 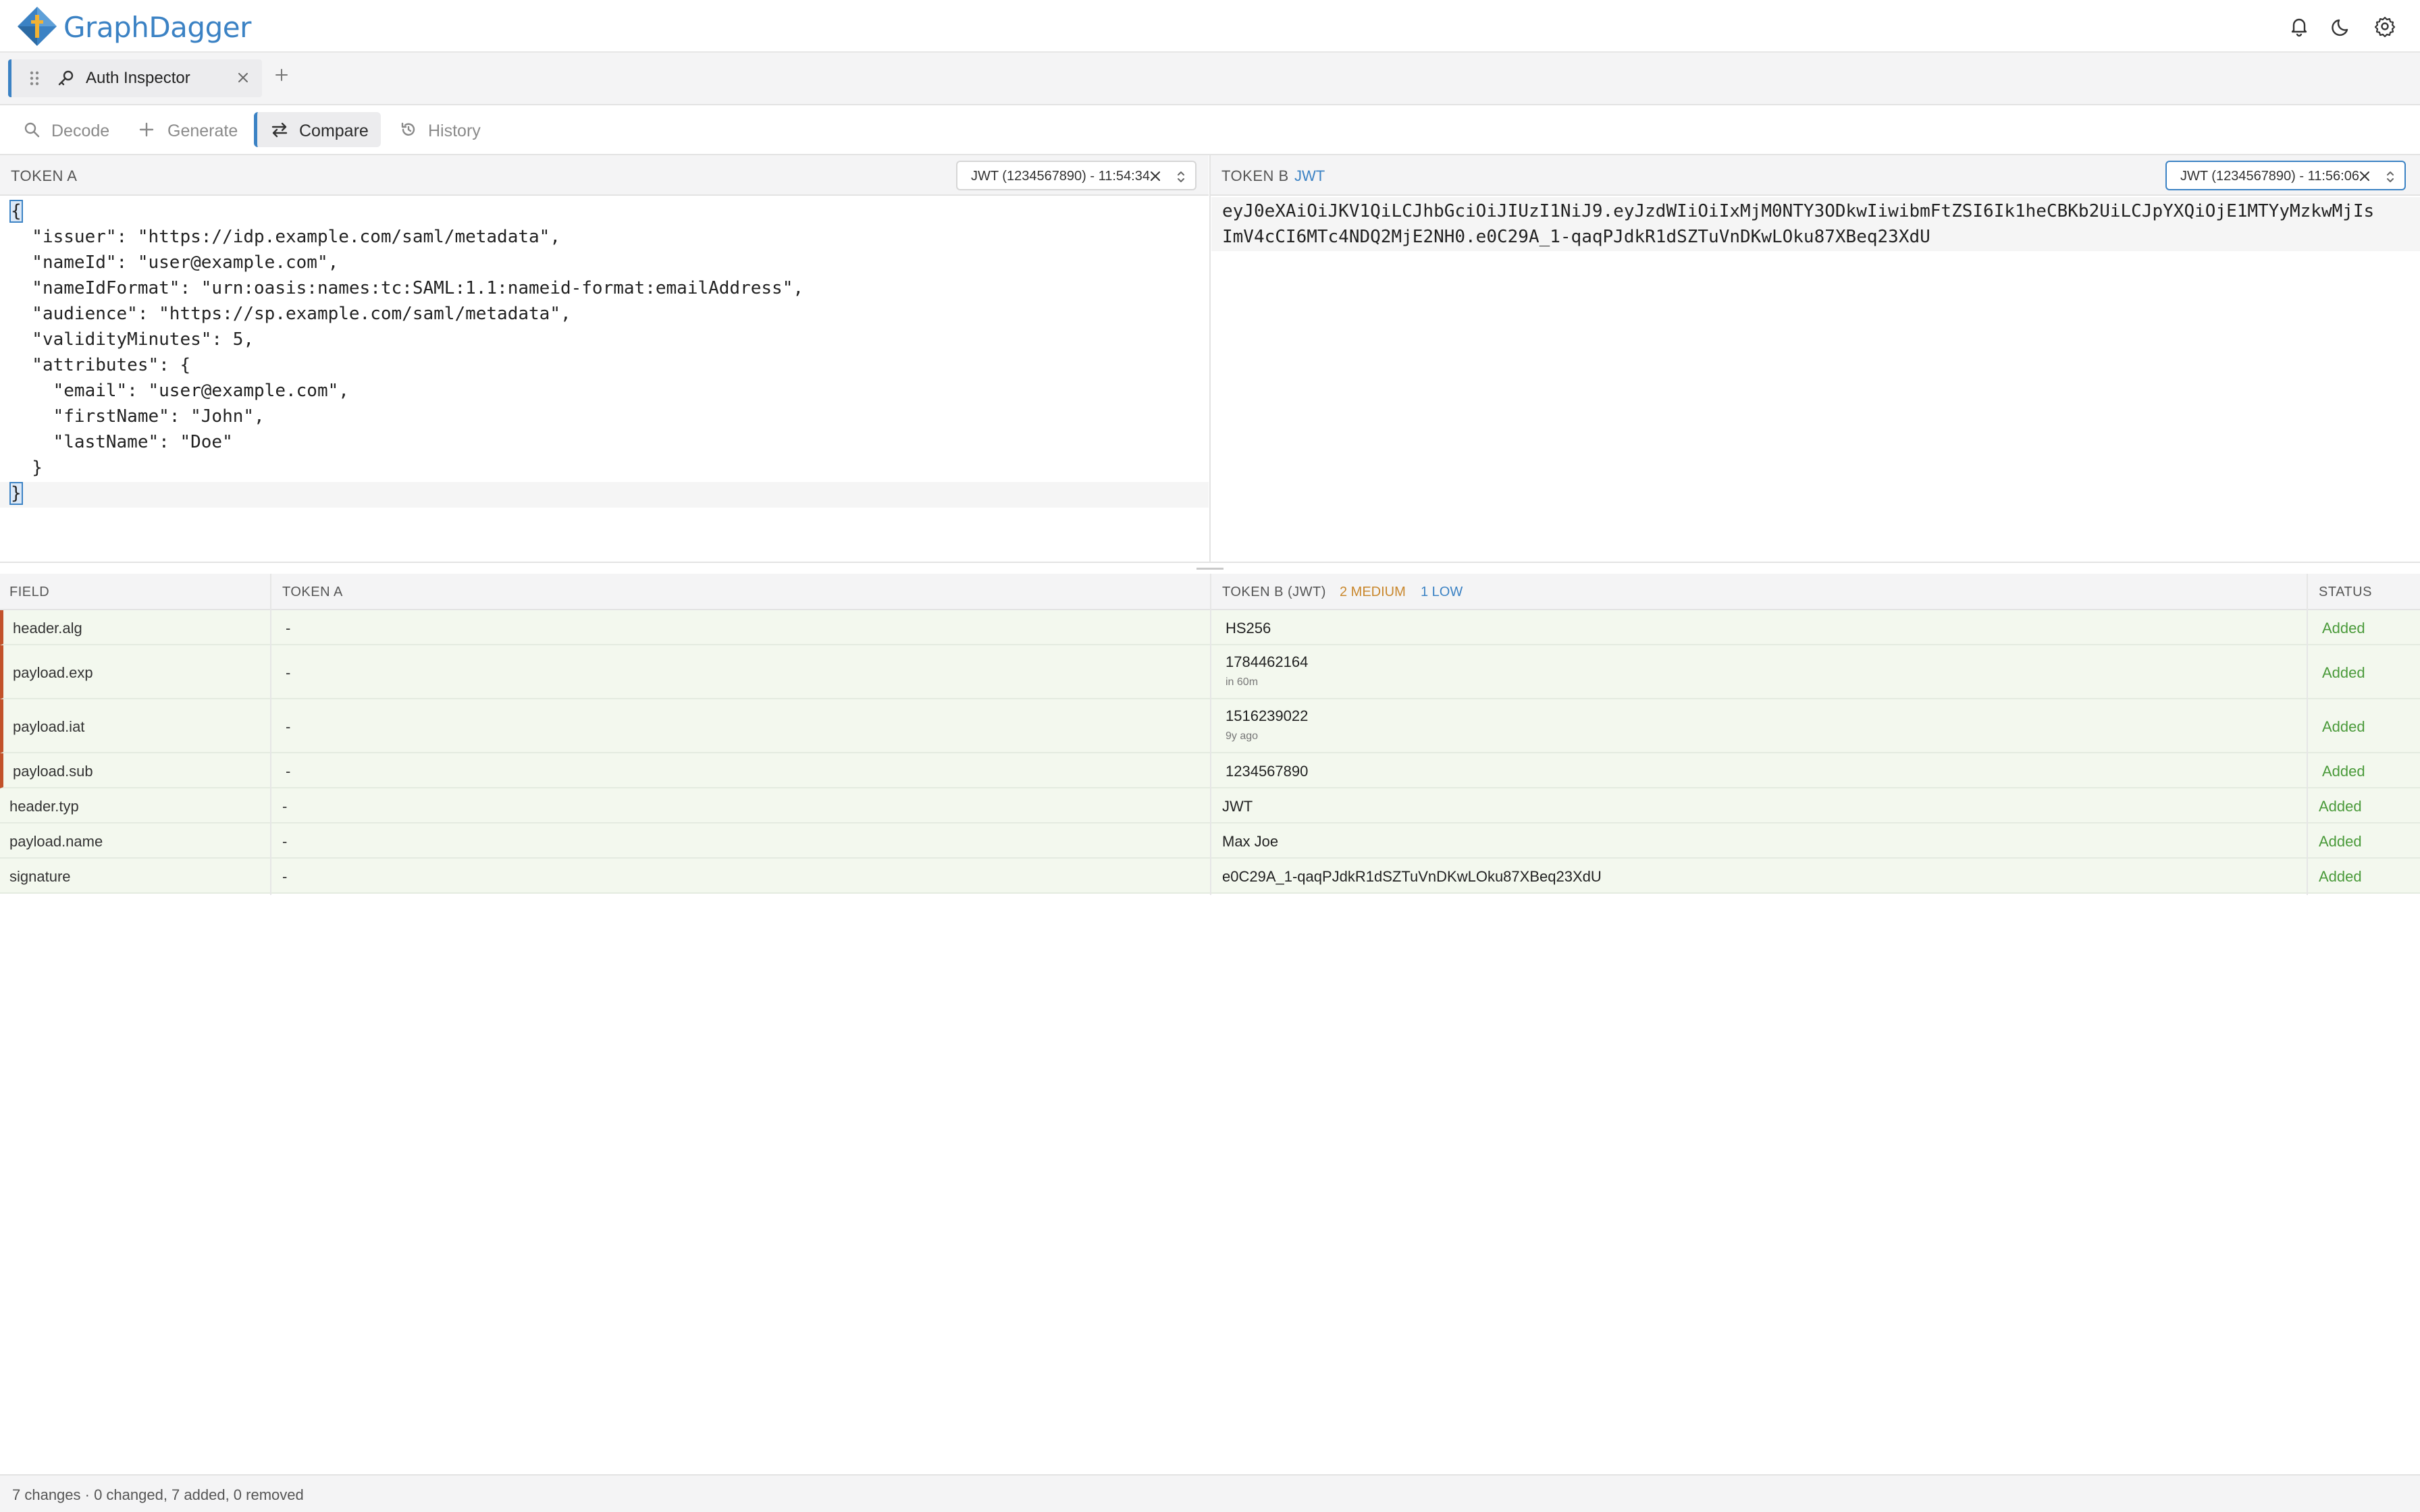 What do you see at coordinates (2269, 176) in the screenshot?
I see `token-b-selector-value: JWT (1234567890) - 11:56:06` at bounding box center [2269, 176].